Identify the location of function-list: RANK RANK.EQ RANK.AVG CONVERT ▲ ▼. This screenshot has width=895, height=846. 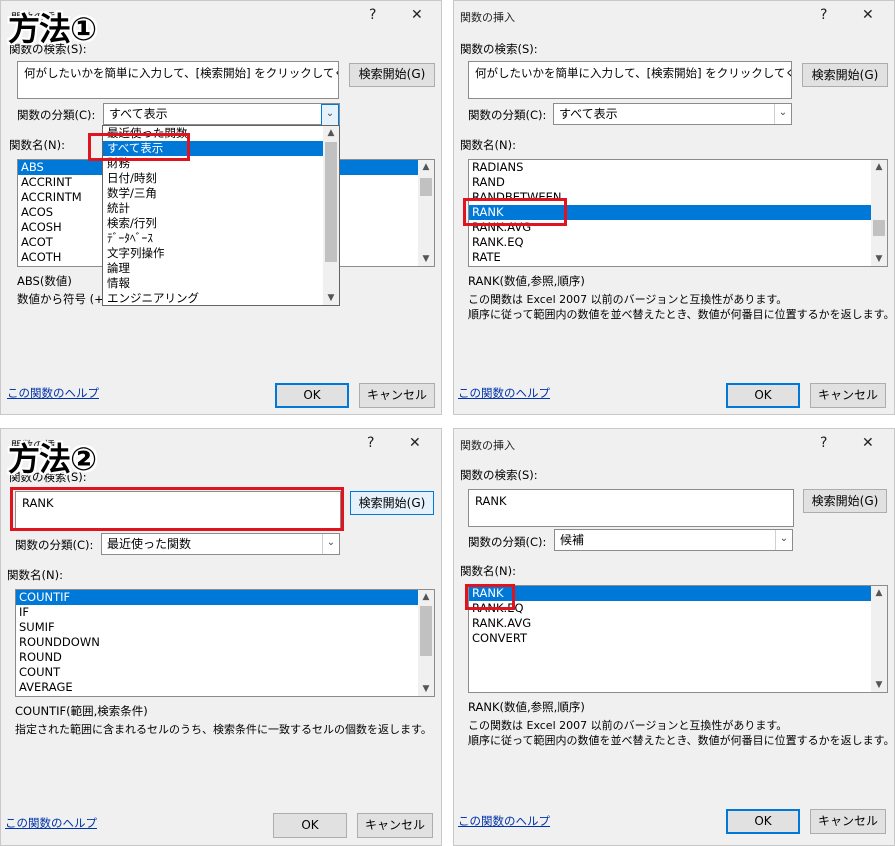
(678, 639).